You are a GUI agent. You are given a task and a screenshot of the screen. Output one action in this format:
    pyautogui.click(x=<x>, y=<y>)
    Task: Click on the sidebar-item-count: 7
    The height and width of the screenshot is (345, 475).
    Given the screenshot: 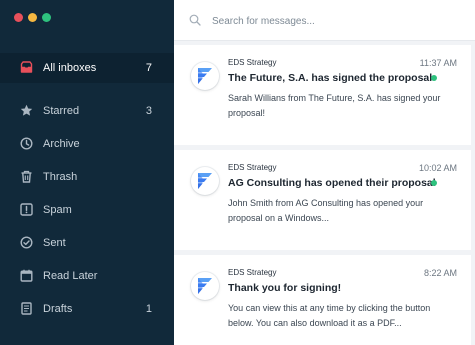 What is the action you would take?
    pyautogui.click(x=148, y=68)
    